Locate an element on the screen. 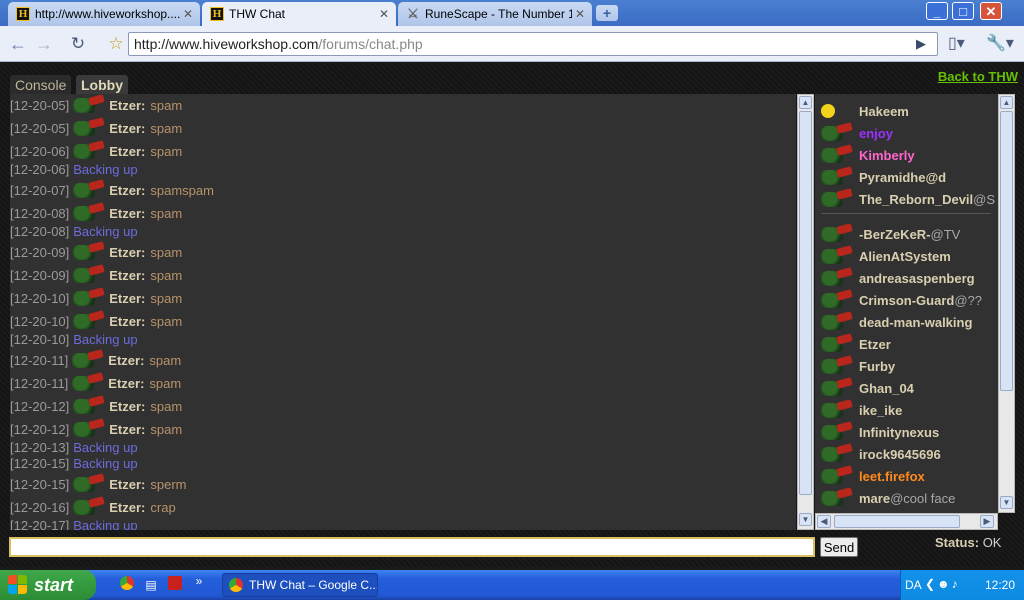 The height and width of the screenshot is (600, 1024). chat-log-scrollbar: ▲ ▼ is located at coordinates (805, 312).